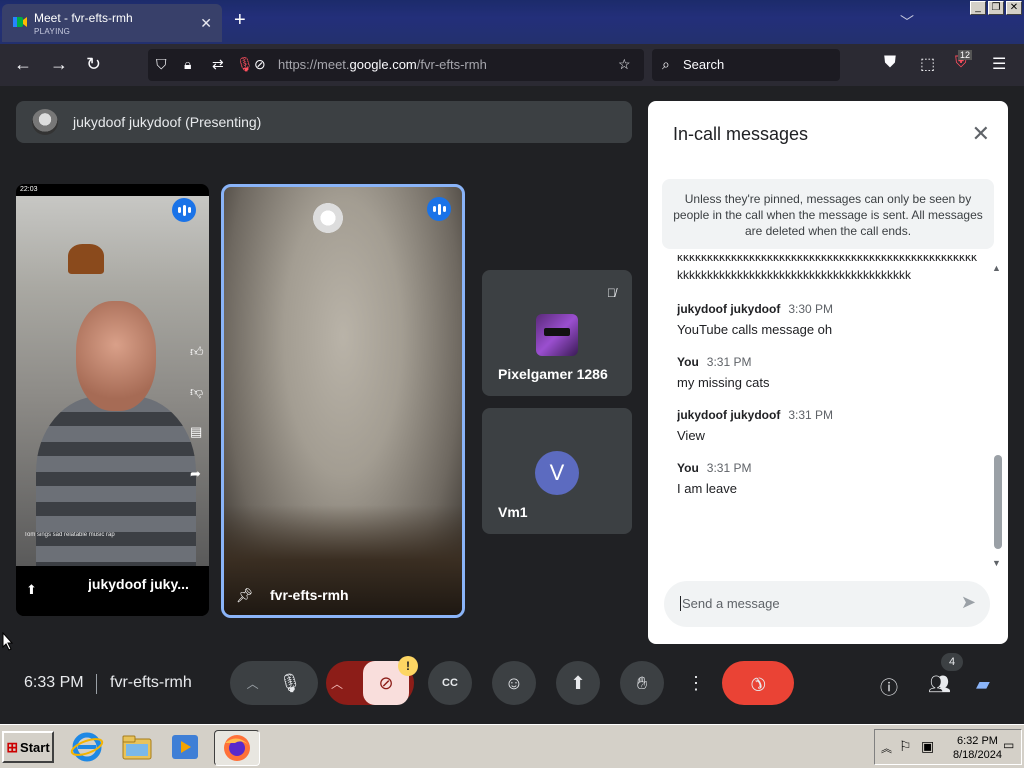  What do you see at coordinates (1014, 8) in the screenshot?
I see `close-window-button: ✕` at bounding box center [1014, 8].